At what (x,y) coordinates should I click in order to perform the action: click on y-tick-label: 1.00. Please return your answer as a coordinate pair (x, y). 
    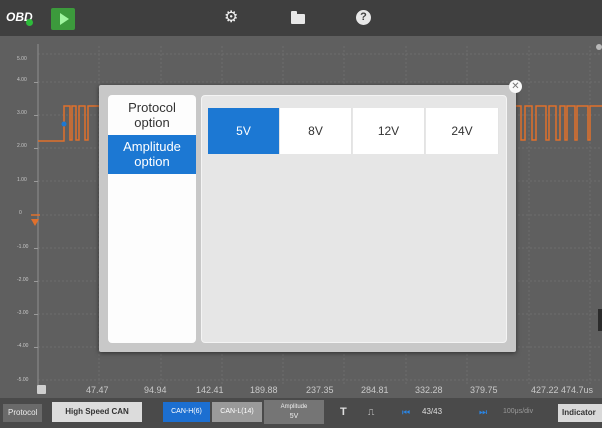
    Looking at the image, I should click on (22, 180).